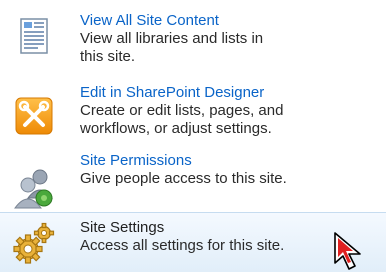 The height and width of the screenshot is (272, 386). Describe the element at coordinates (34, 40) in the screenshot. I see `document-list-icon` at that location.